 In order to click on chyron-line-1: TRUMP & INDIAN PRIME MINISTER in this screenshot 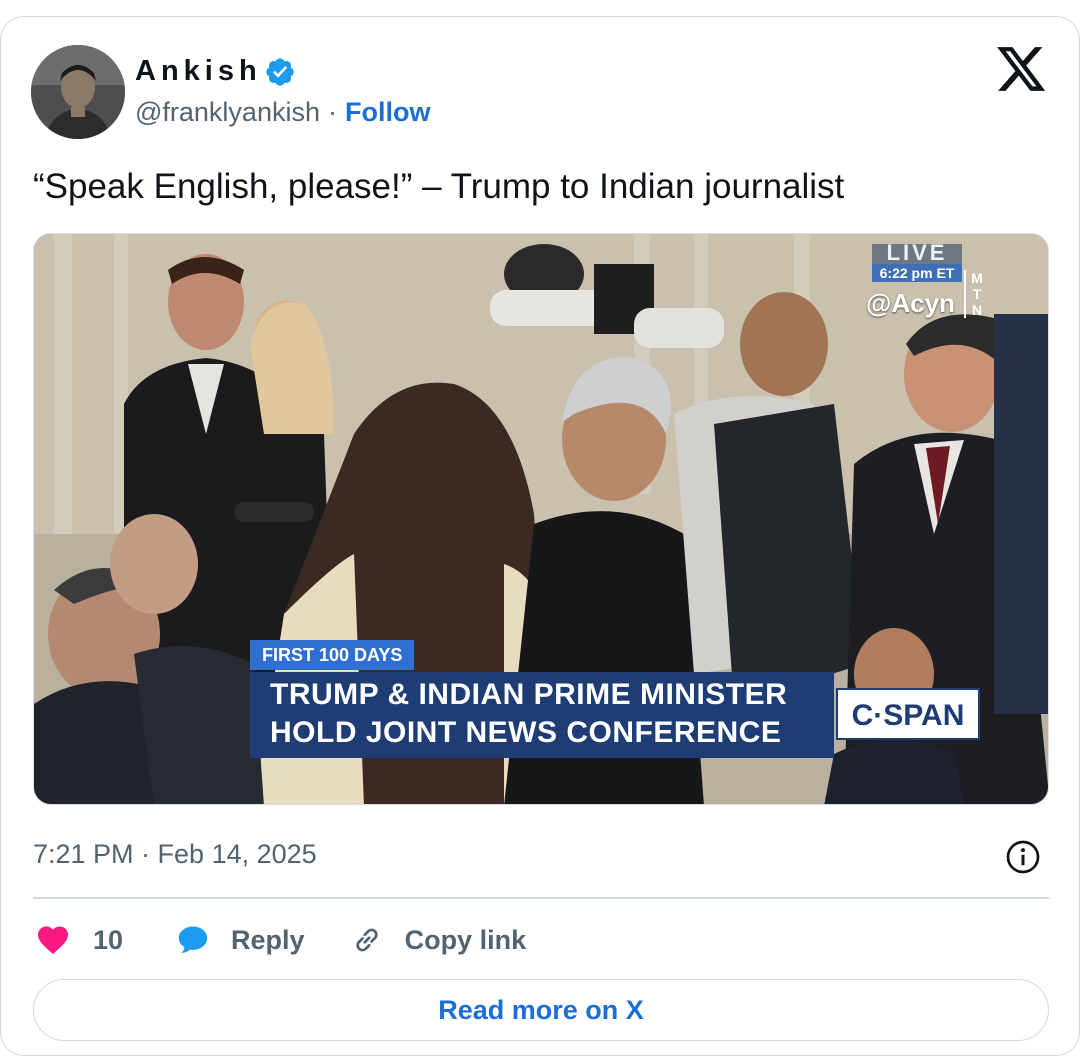, I will do `click(529, 694)`.